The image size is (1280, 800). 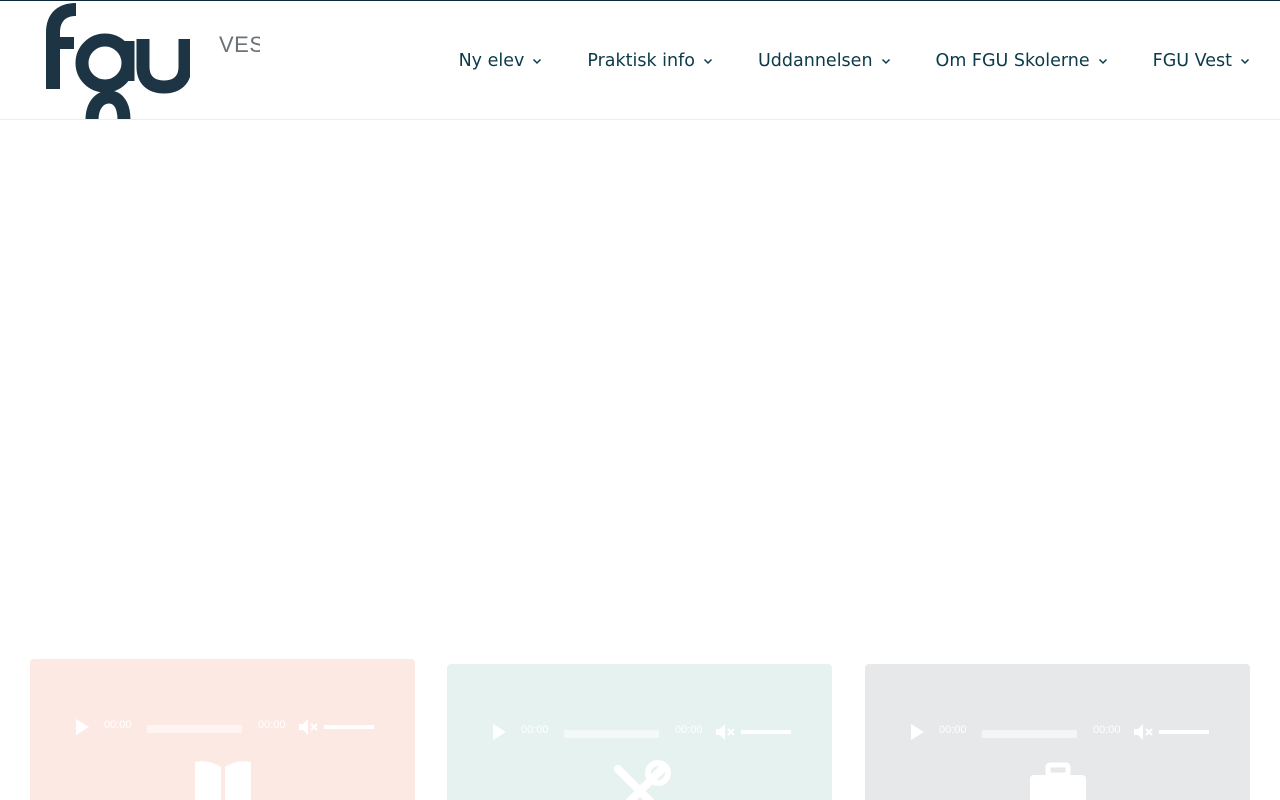 I want to click on nav-item-om-fgu-skolerne: Om FGU Skolerne, so click(x=1022, y=61).